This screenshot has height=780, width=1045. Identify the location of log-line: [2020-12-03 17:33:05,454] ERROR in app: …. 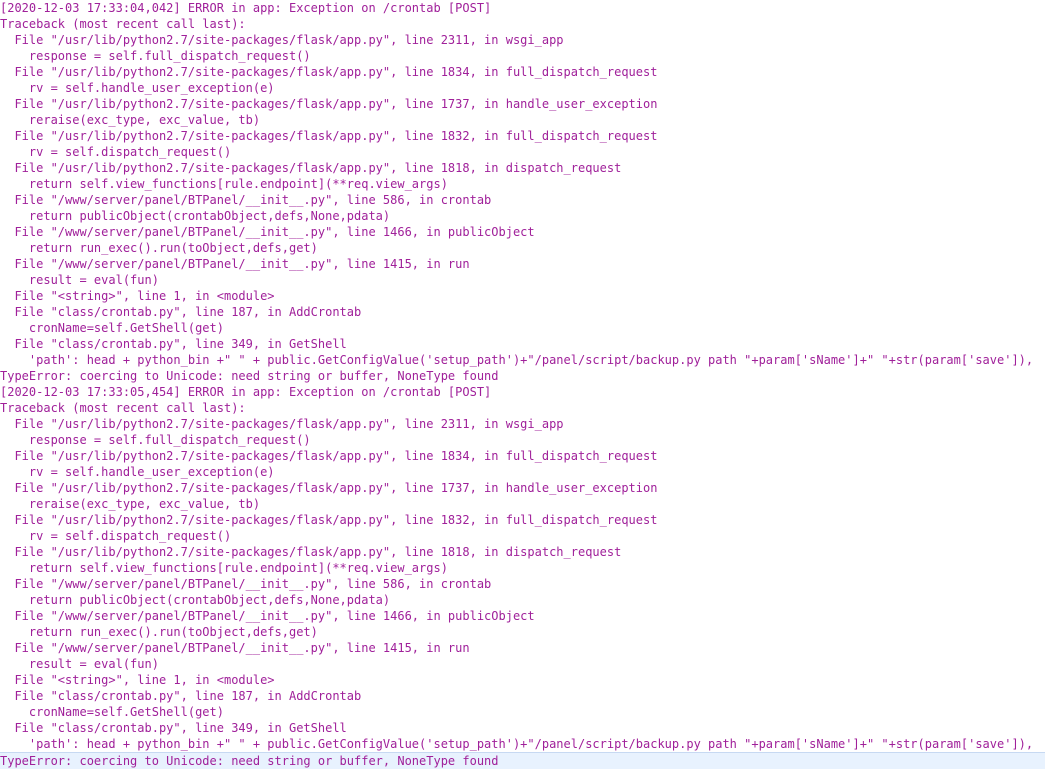
(246, 392).